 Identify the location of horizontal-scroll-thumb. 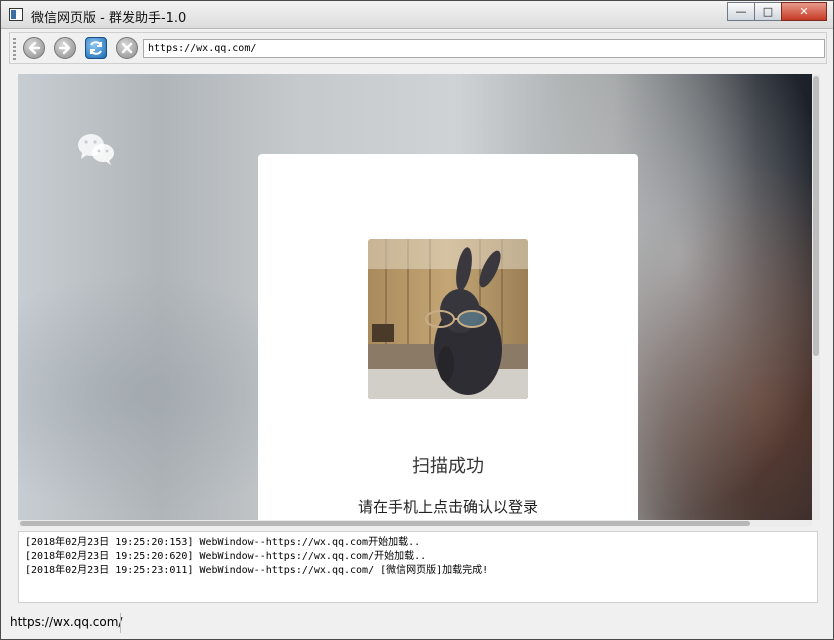
(385, 523).